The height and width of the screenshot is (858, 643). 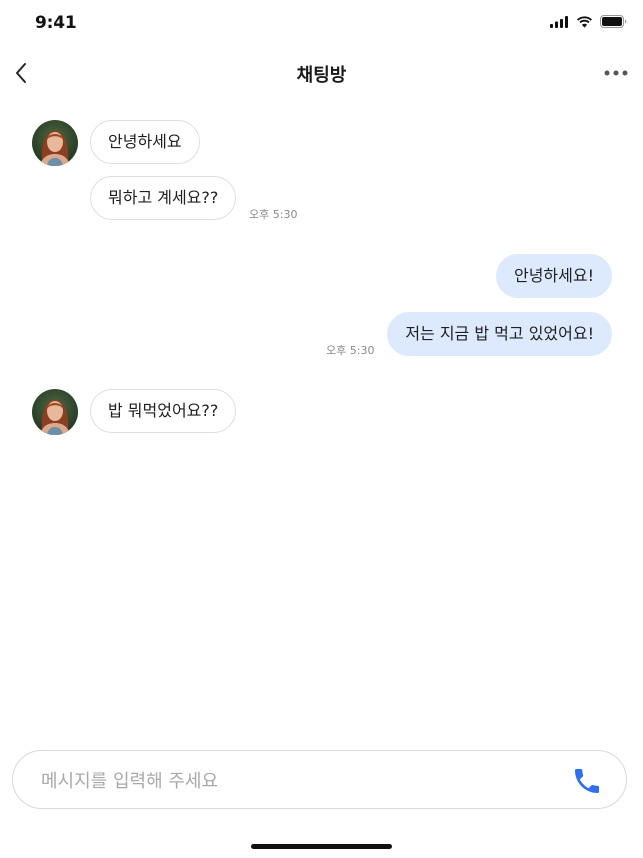 What do you see at coordinates (56, 23) in the screenshot?
I see `status-time: 9:41` at bounding box center [56, 23].